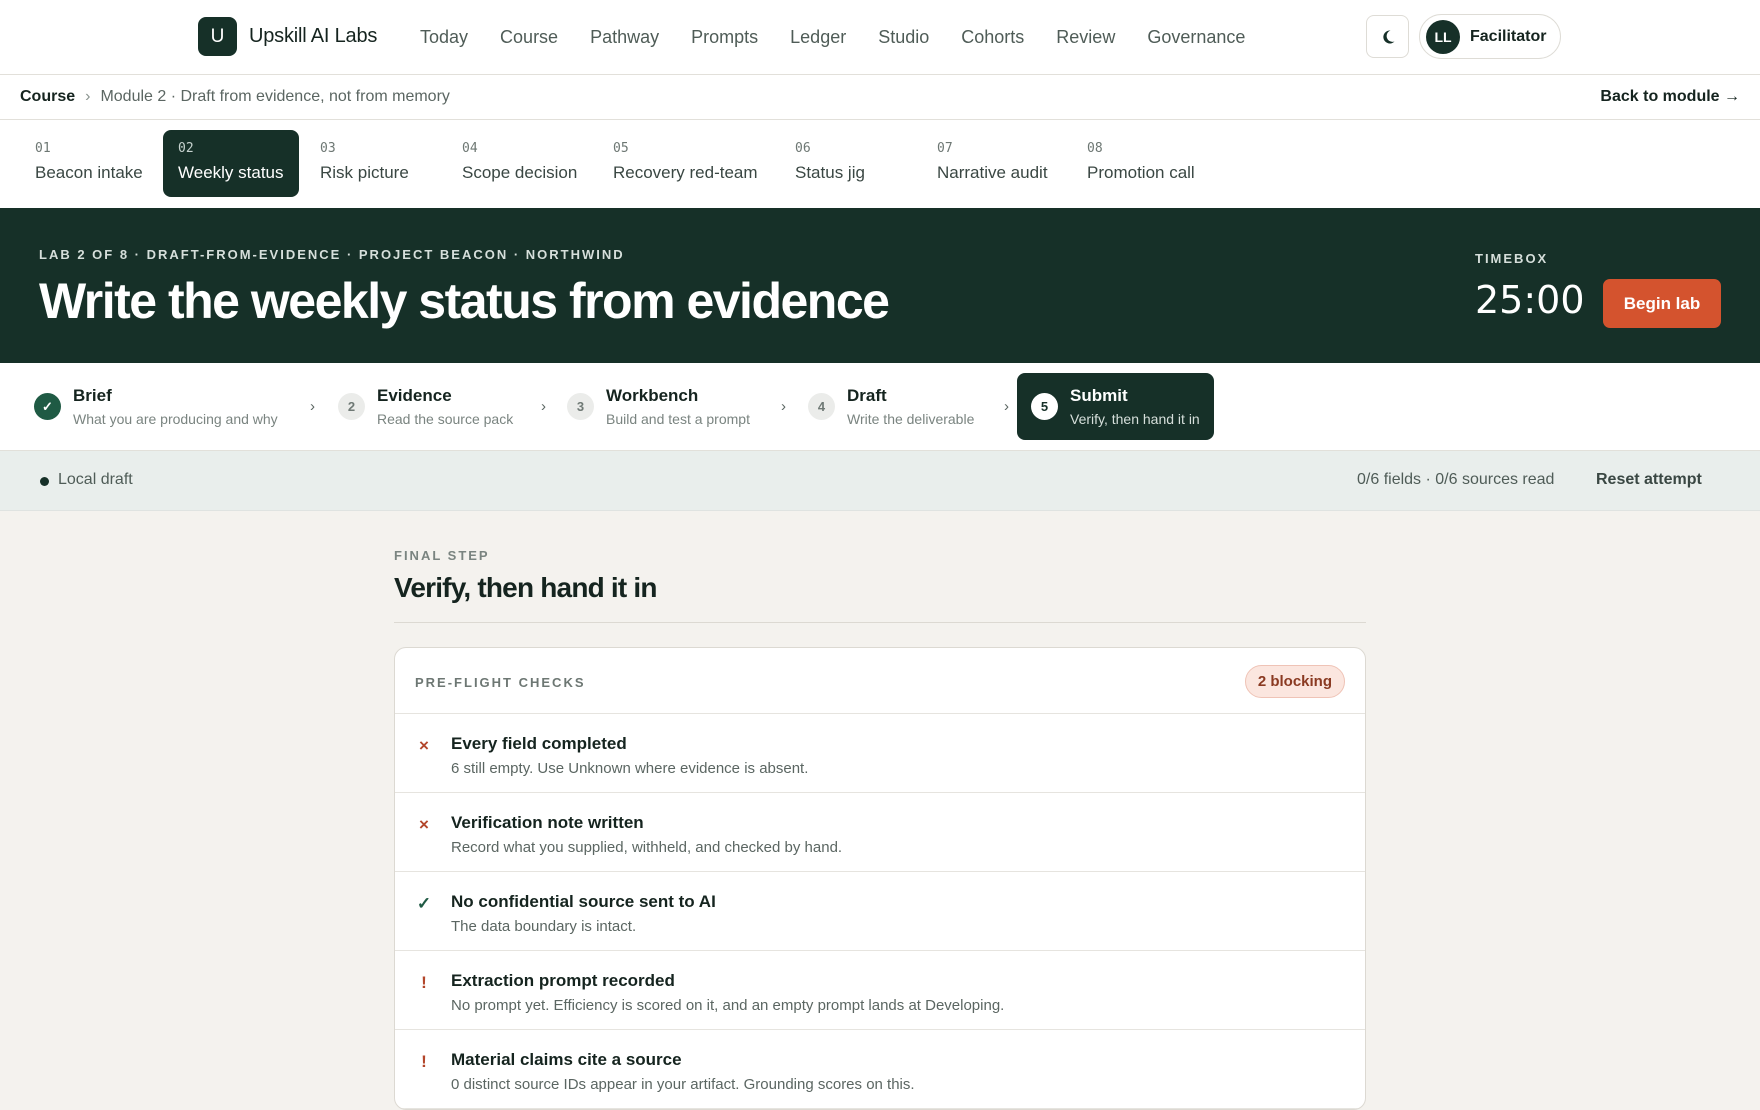 The image size is (1760, 1110). What do you see at coordinates (678, 419) in the screenshot?
I see `step-subtitle: Build and test a prompt` at bounding box center [678, 419].